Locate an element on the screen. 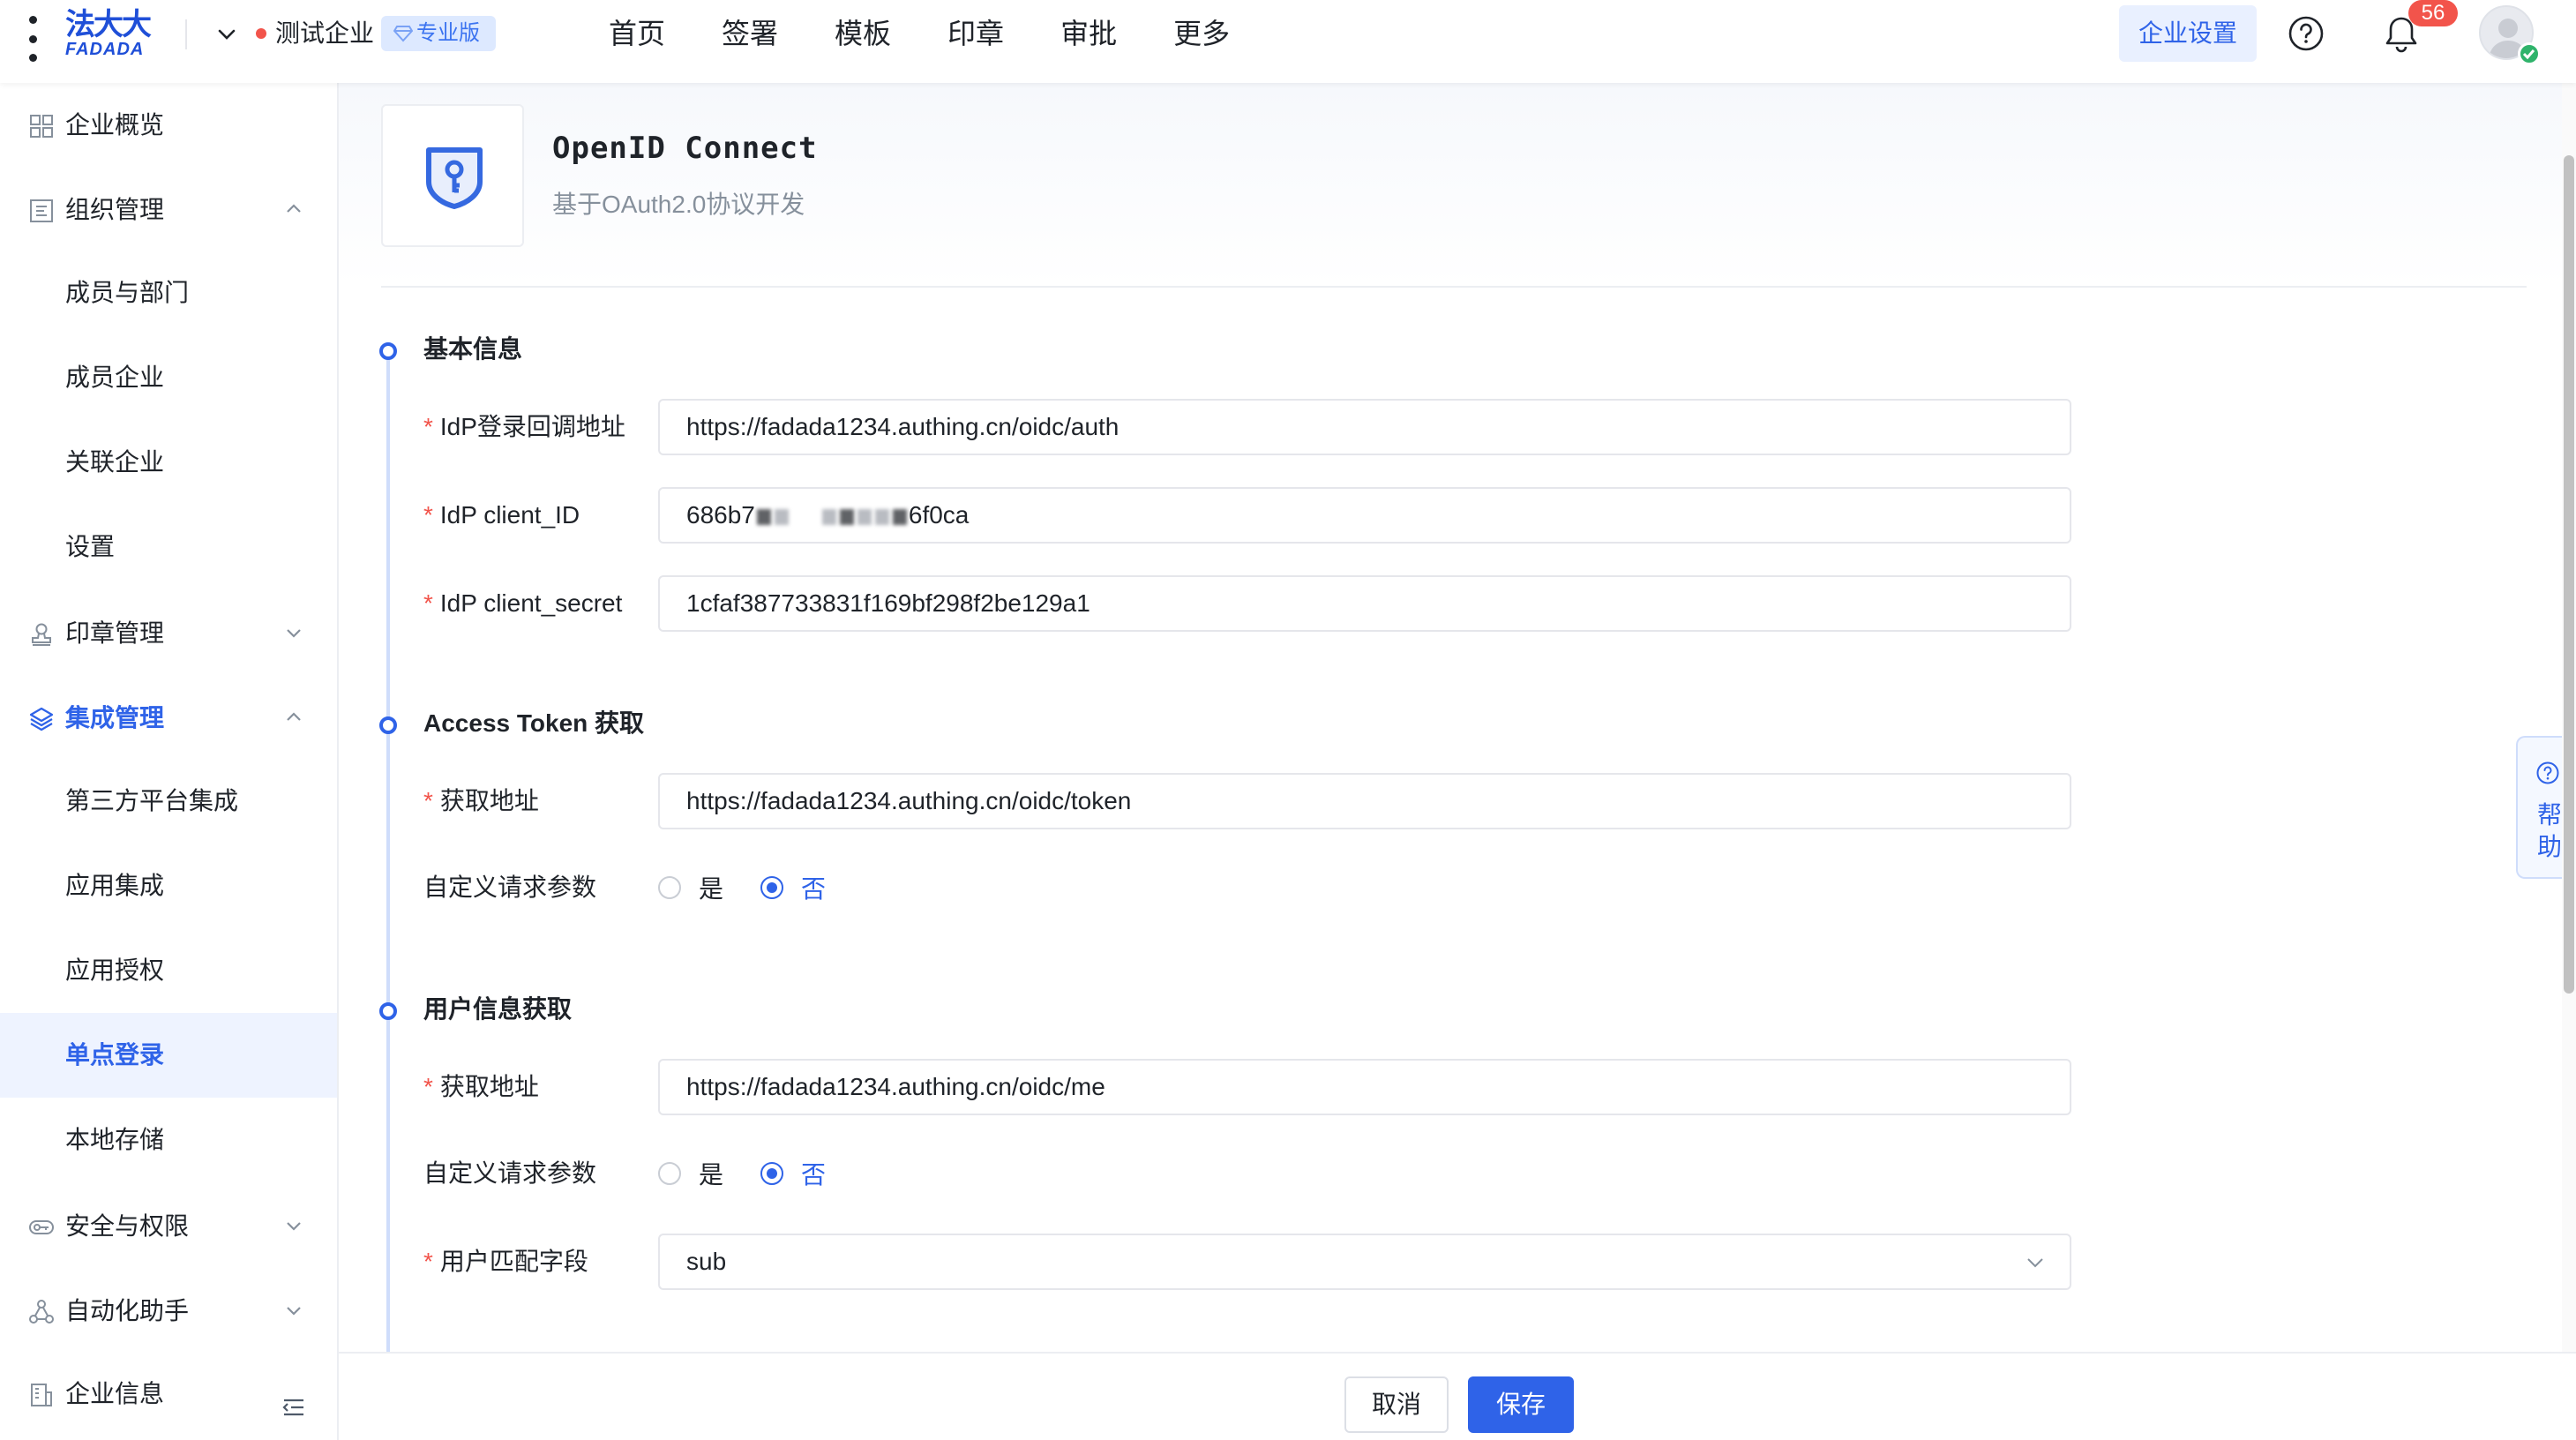  sidebar-item-third-party-integration: 第三方平台集成 is located at coordinates (169, 801).